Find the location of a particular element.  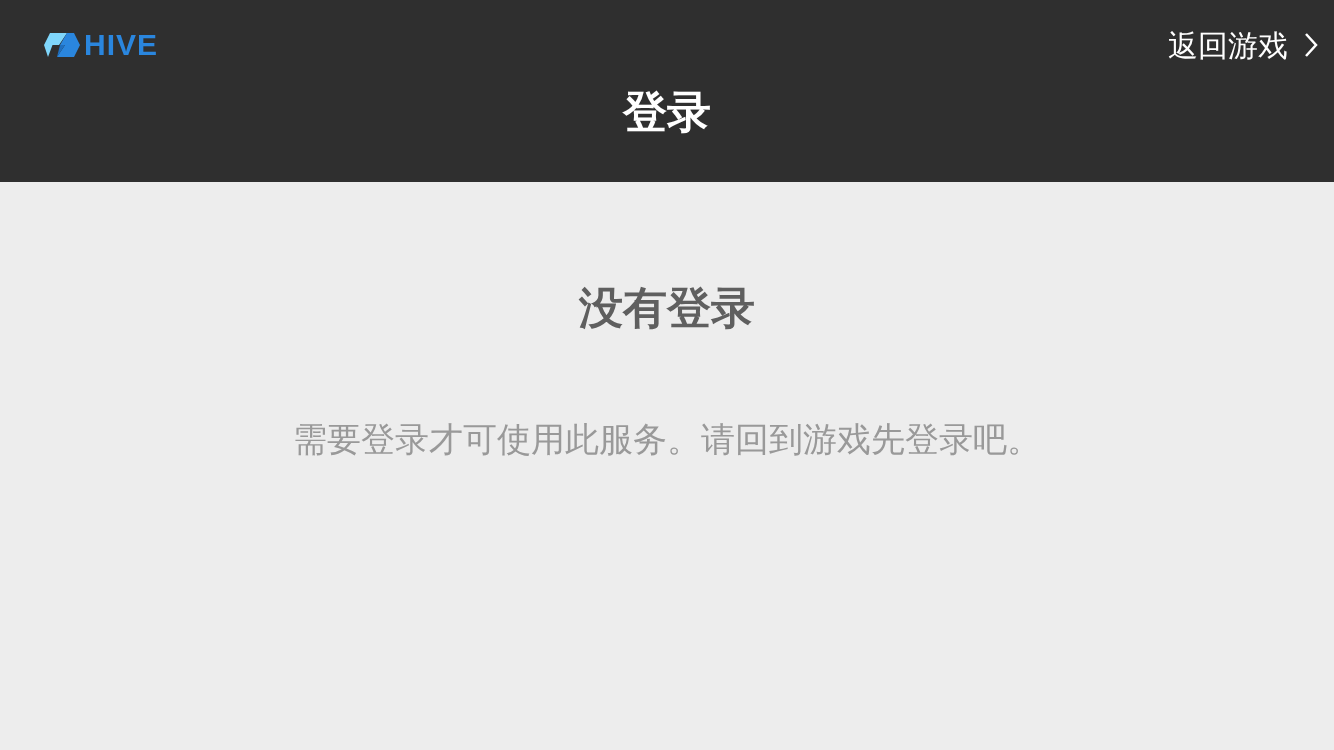

page-title: 登录 is located at coordinates (667, 112).